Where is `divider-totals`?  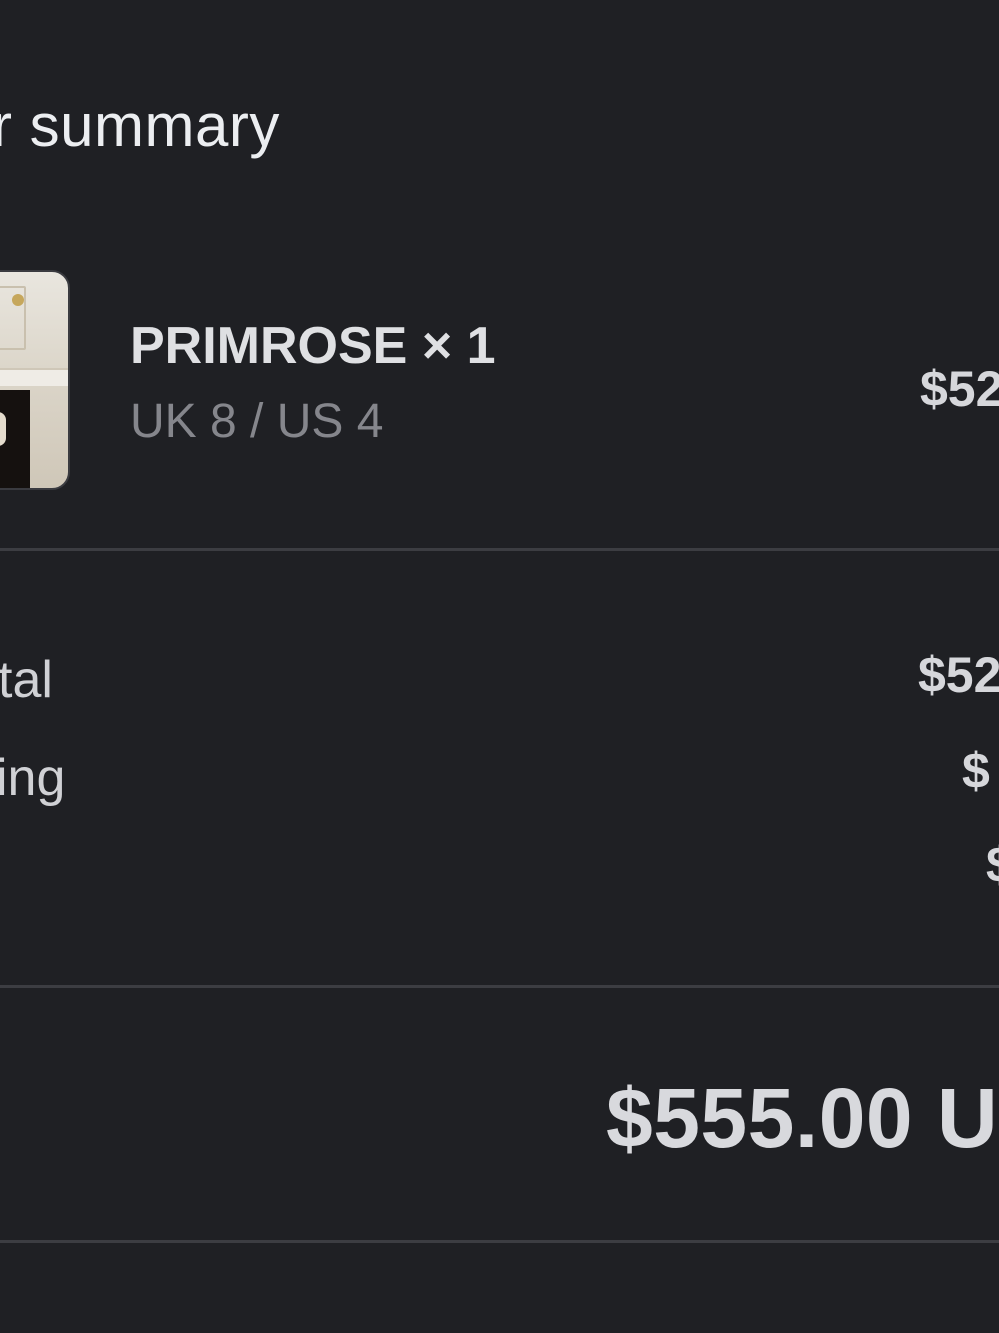
divider-totals is located at coordinates (499, 986).